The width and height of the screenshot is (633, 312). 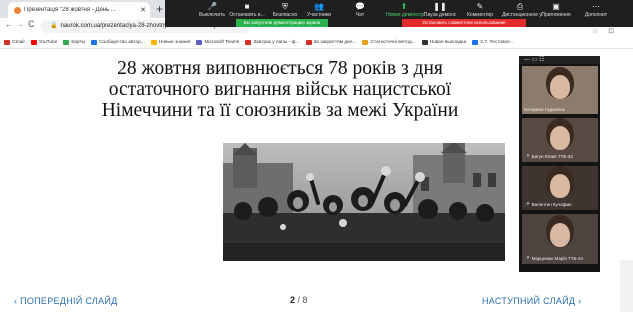 What do you see at coordinates (54, 26) in the screenshot?
I see `lock-icon: 🔒` at bounding box center [54, 26].